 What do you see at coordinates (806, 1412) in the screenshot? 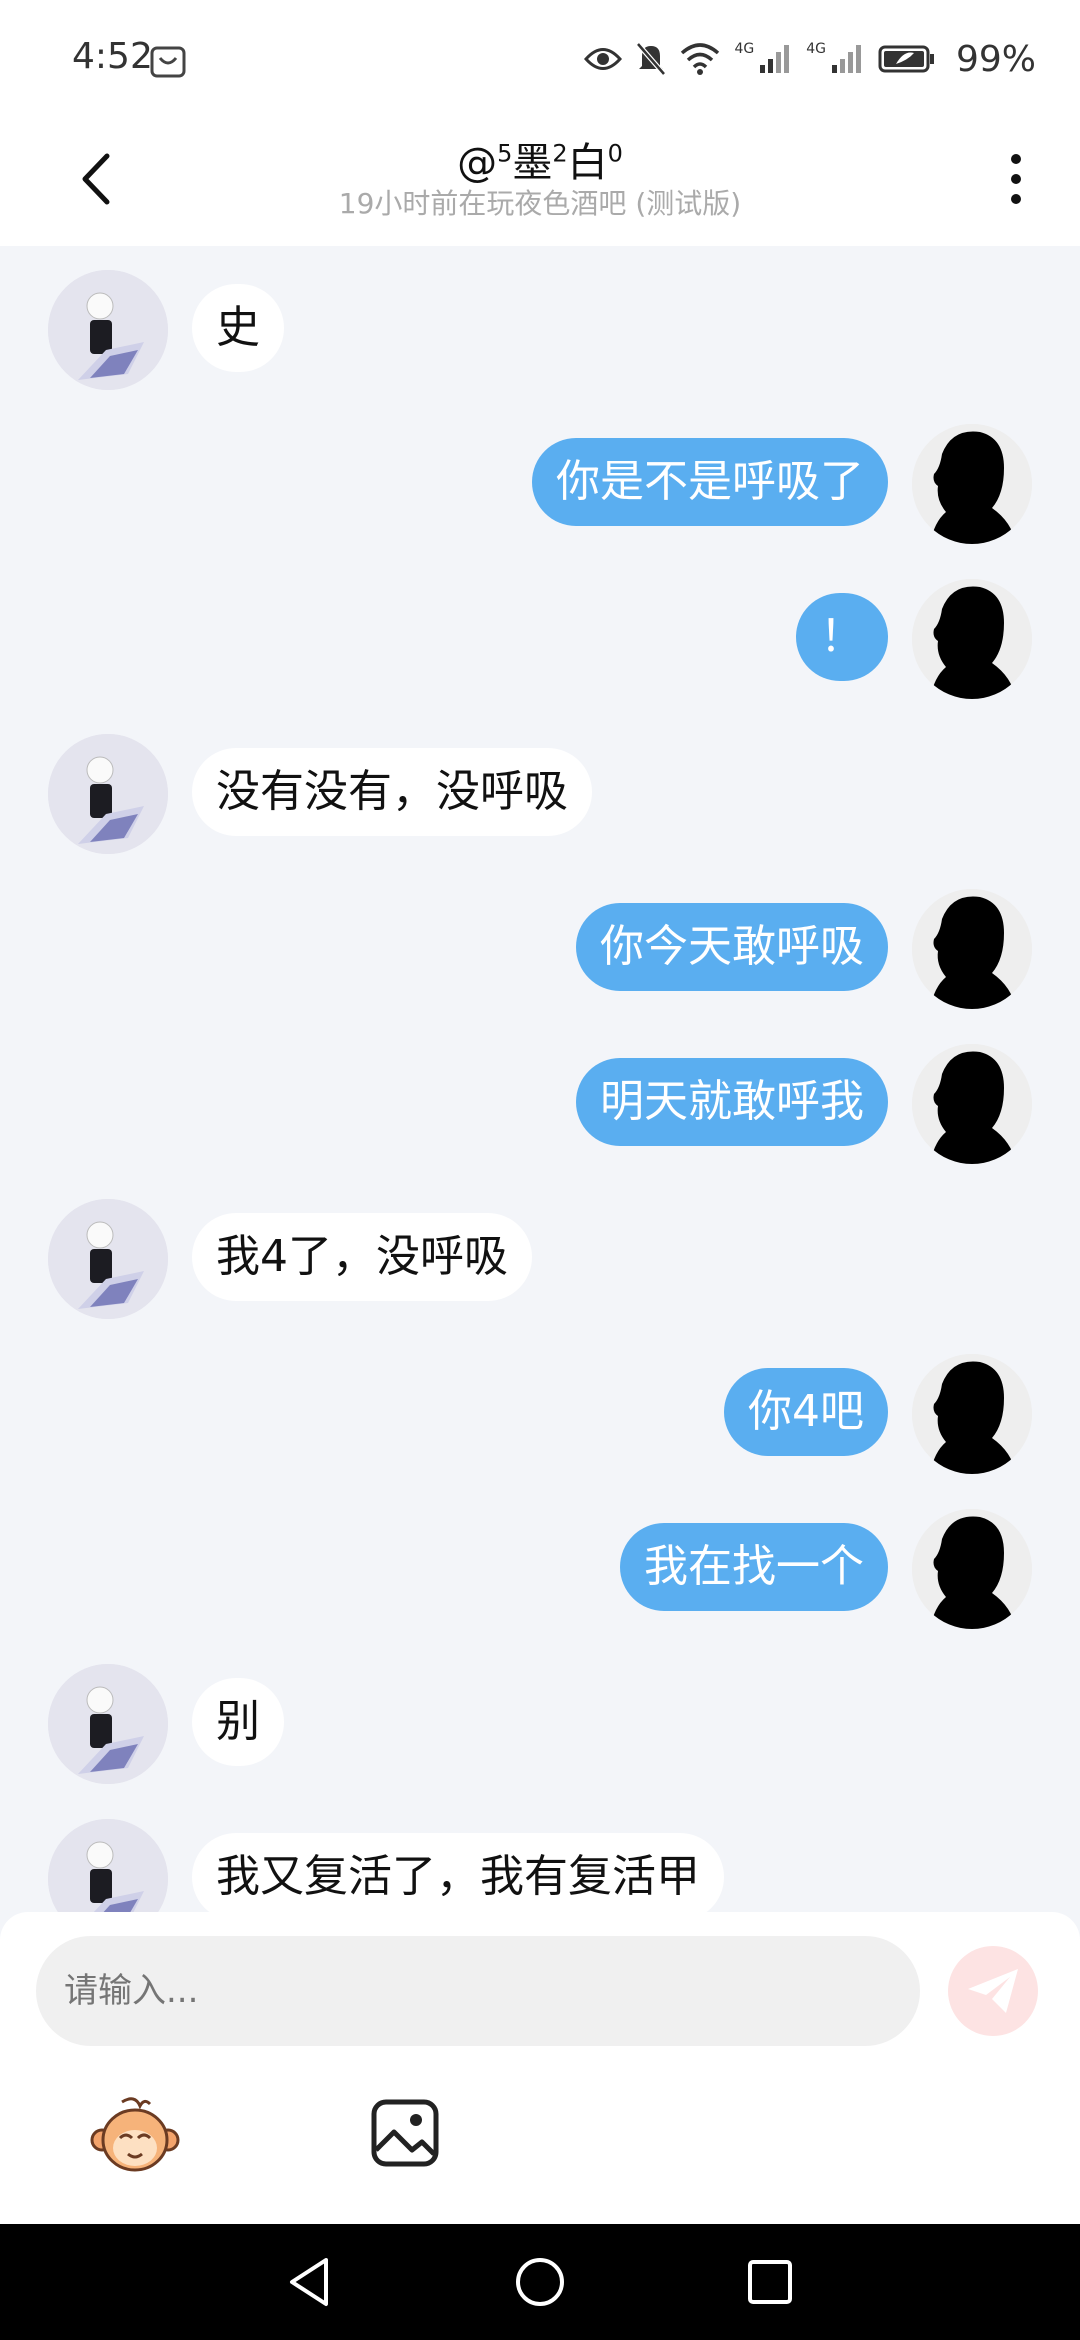
I see `message-bubble-sent: 你4吧` at bounding box center [806, 1412].